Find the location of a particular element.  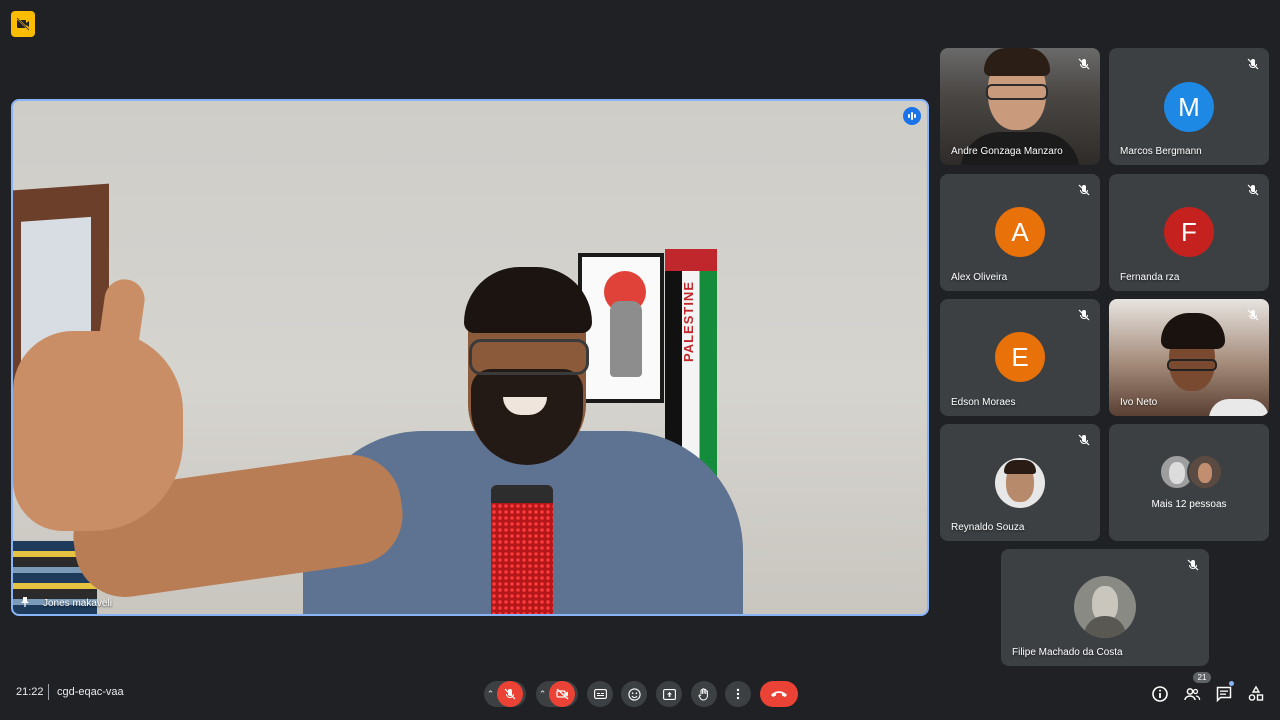

captions-icon is located at coordinates (600, 694).